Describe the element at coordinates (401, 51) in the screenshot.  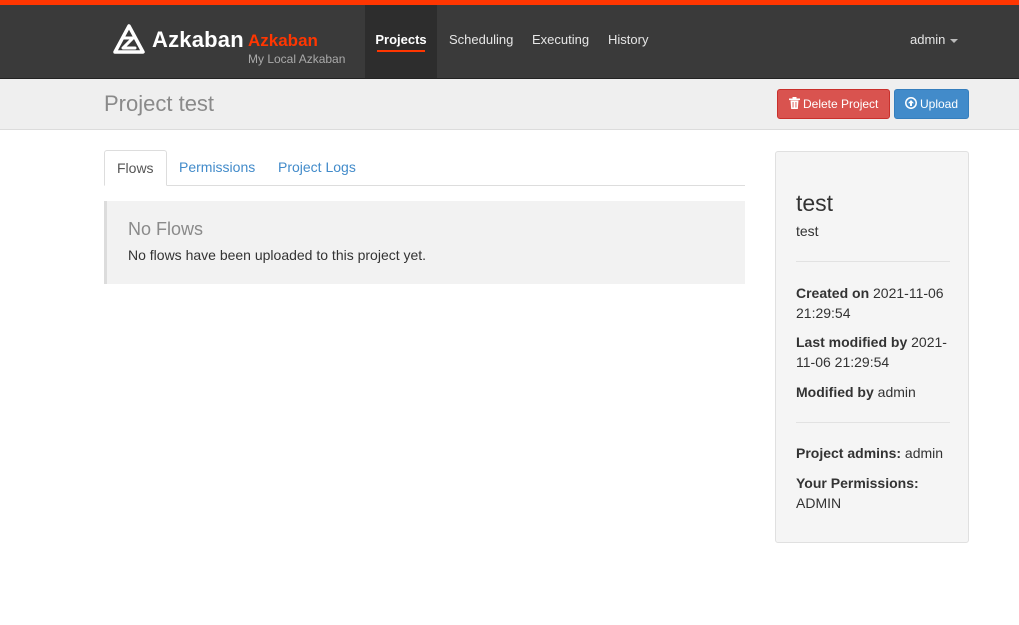
I see `active-nav-indicator` at that location.